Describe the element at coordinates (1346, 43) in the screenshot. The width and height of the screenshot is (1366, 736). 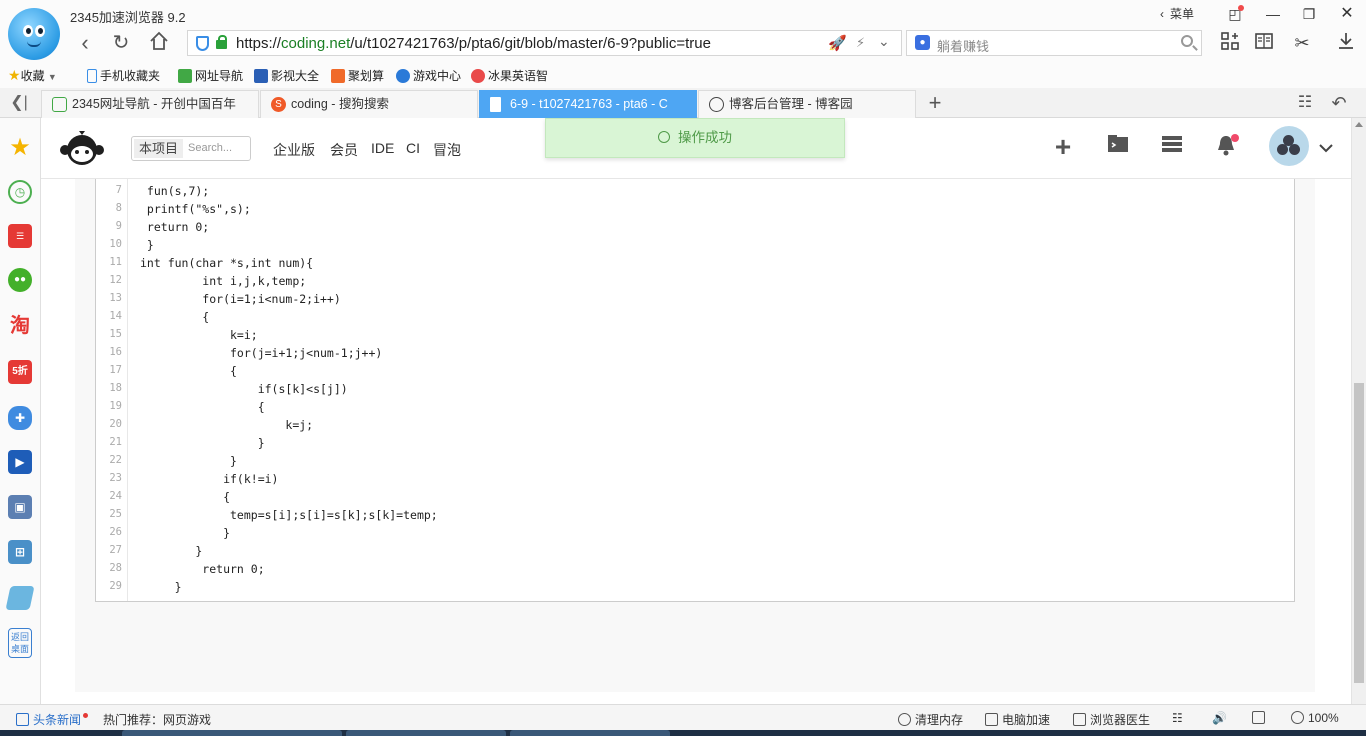
I see `download-icon` at that location.